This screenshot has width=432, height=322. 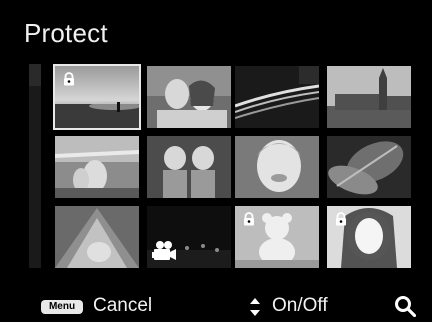 I want to click on vertical-scrollbar, so click(x=35, y=166).